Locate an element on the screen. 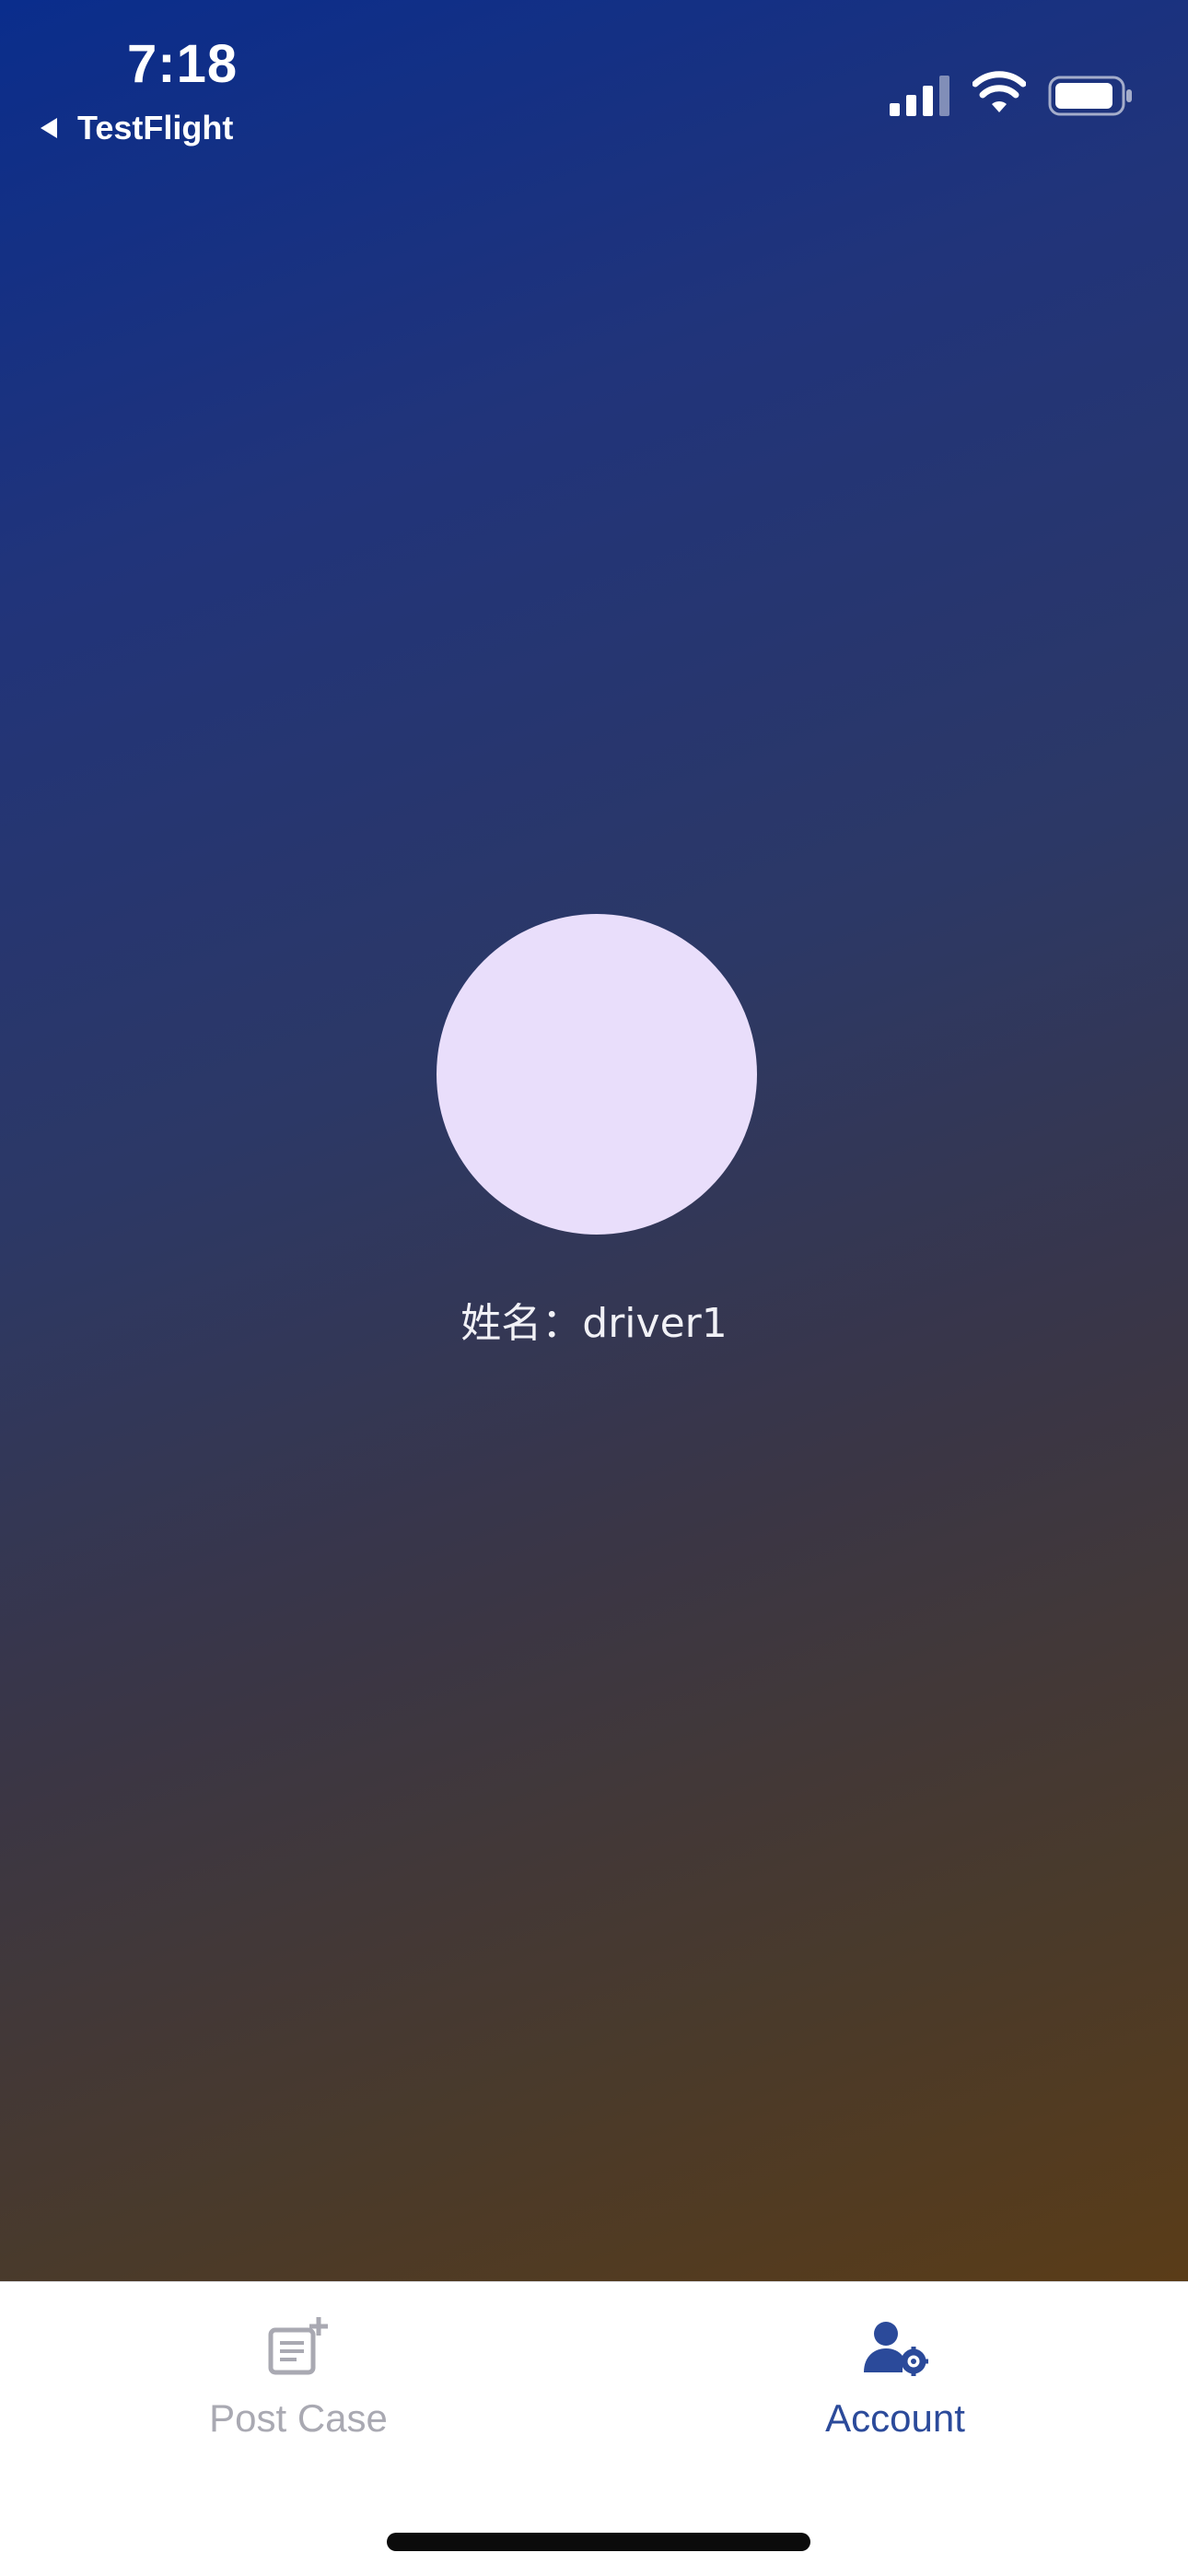 The width and height of the screenshot is (1188, 2576). tab-account: Account is located at coordinates (895, 2378).